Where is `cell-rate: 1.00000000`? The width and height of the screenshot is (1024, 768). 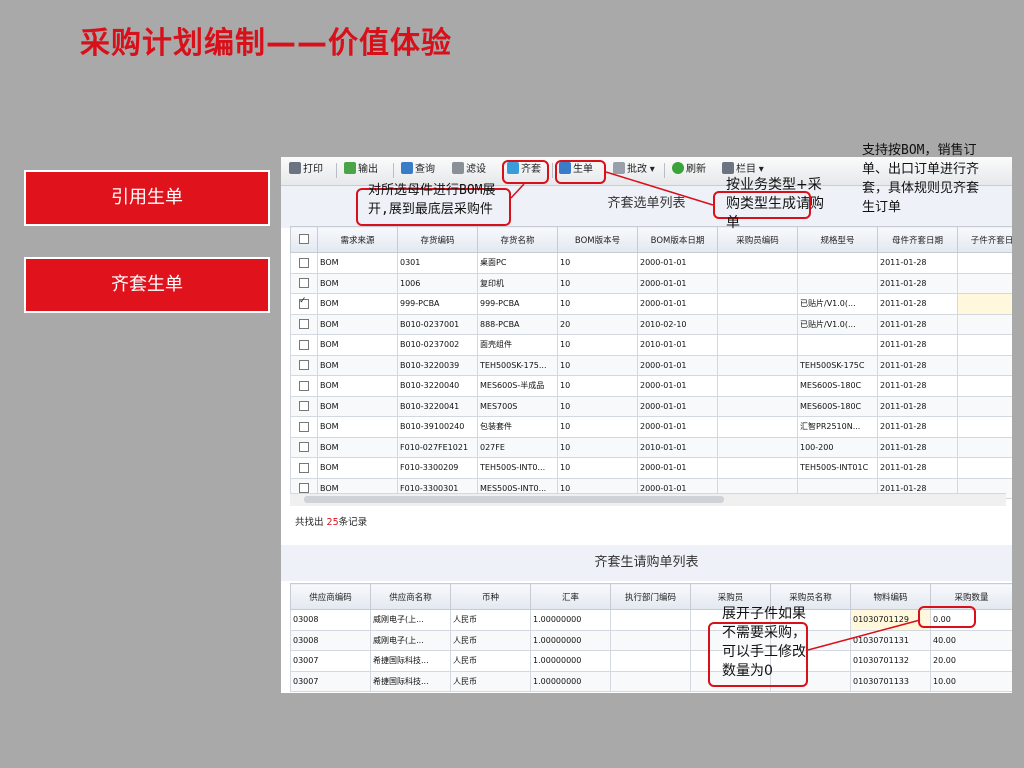 cell-rate: 1.00000000 is located at coordinates (570, 661).